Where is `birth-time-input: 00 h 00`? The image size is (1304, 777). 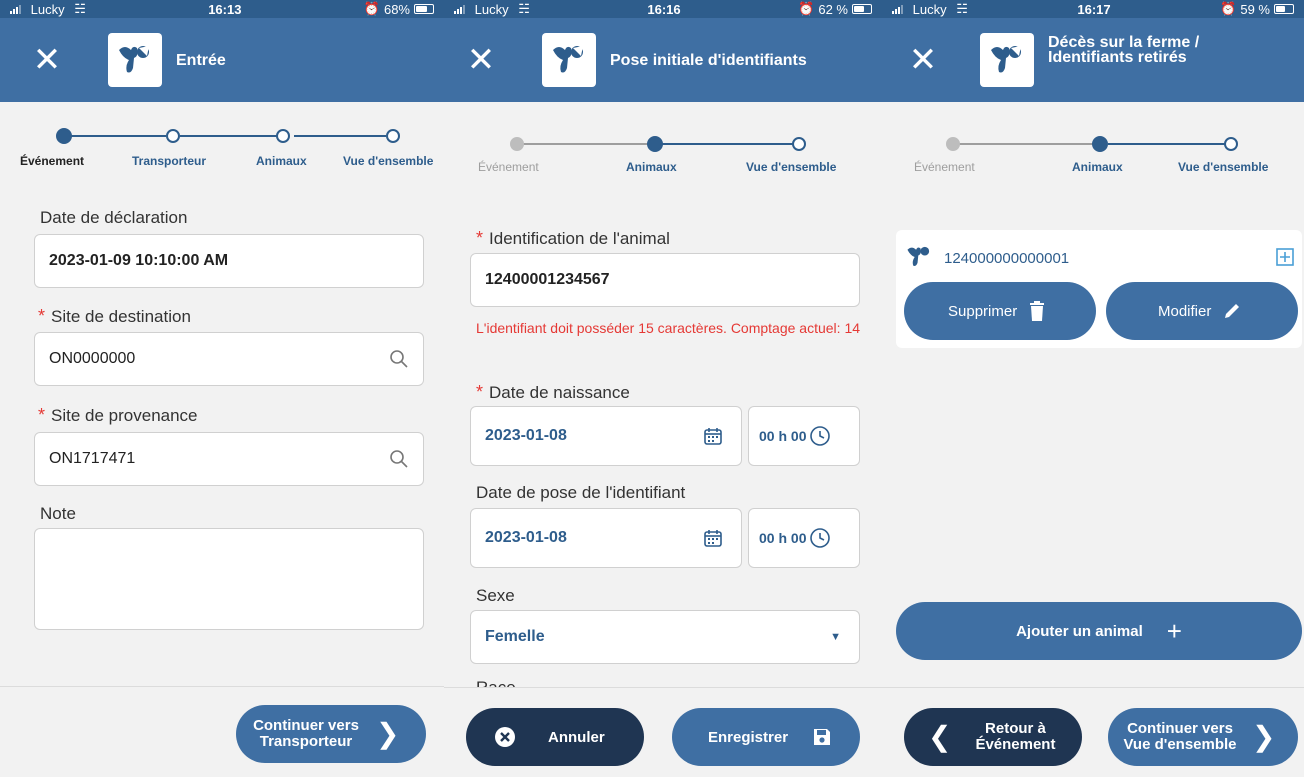 birth-time-input: 00 h 00 is located at coordinates (804, 436).